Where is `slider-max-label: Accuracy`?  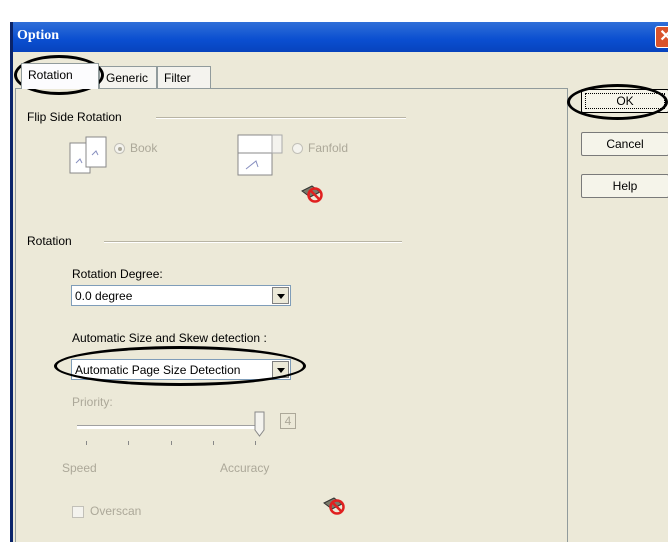
slider-max-label: Accuracy is located at coordinates (245, 468).